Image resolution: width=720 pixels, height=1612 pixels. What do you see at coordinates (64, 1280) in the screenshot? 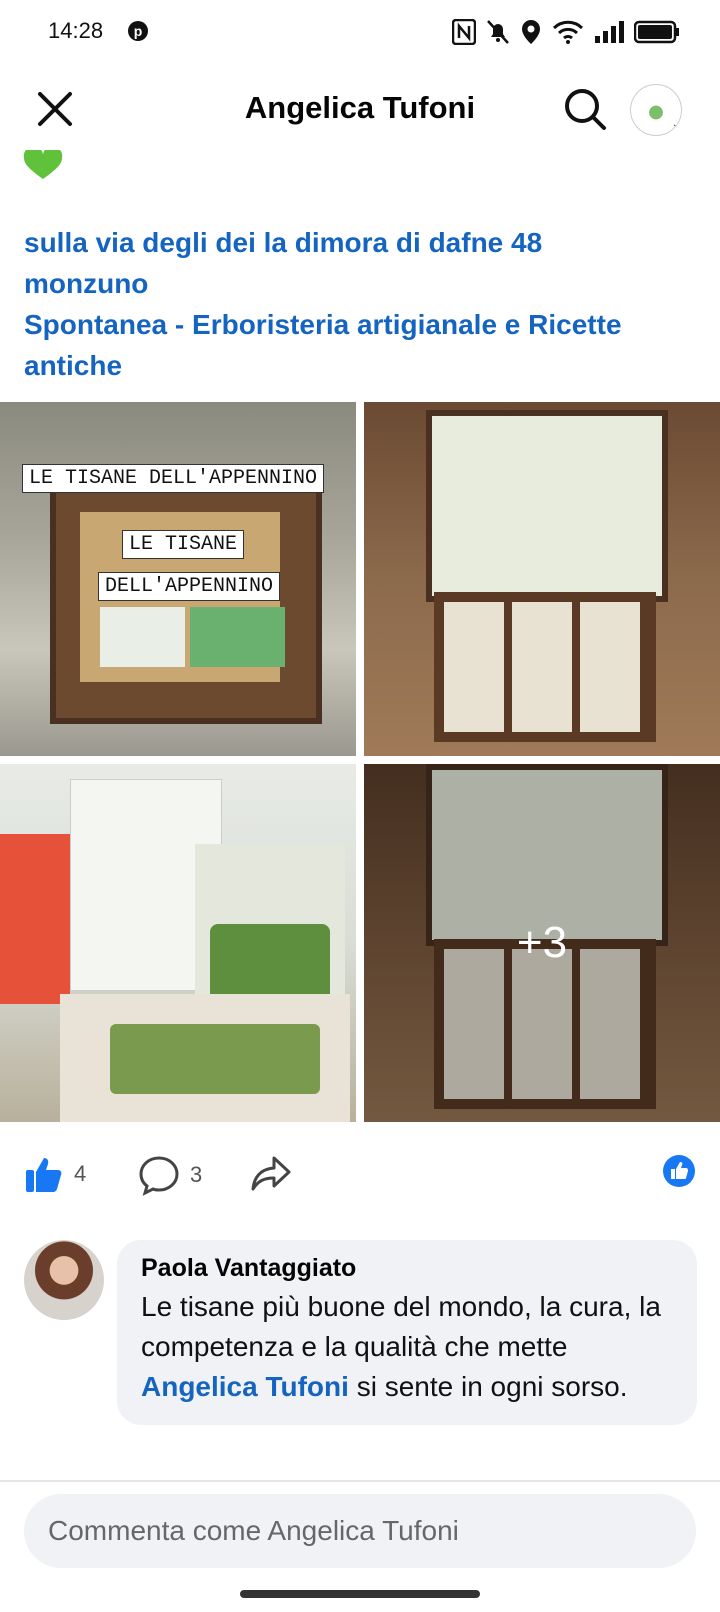
I see `commenter-avatar` at bounding box center [64, 1280].